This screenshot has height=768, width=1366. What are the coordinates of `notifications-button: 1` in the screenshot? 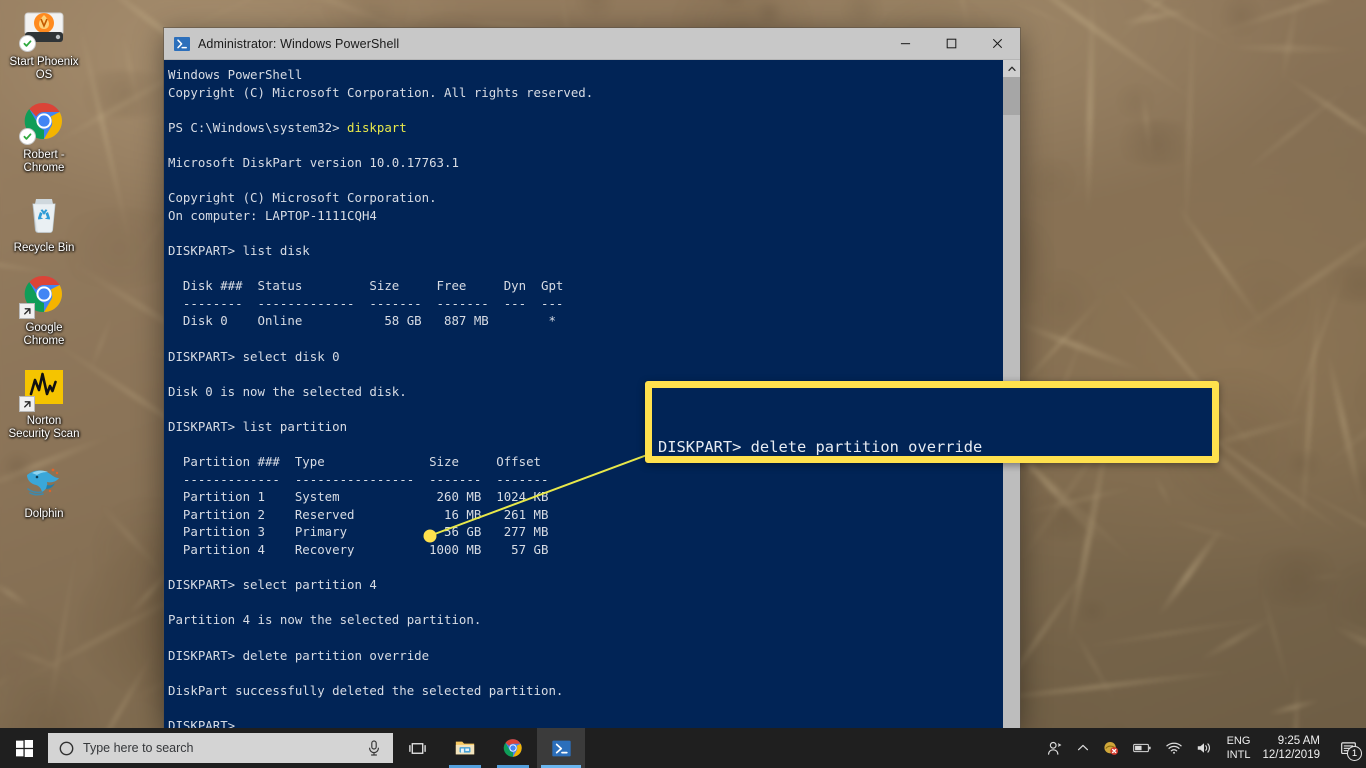 It's located at (1348, 748).